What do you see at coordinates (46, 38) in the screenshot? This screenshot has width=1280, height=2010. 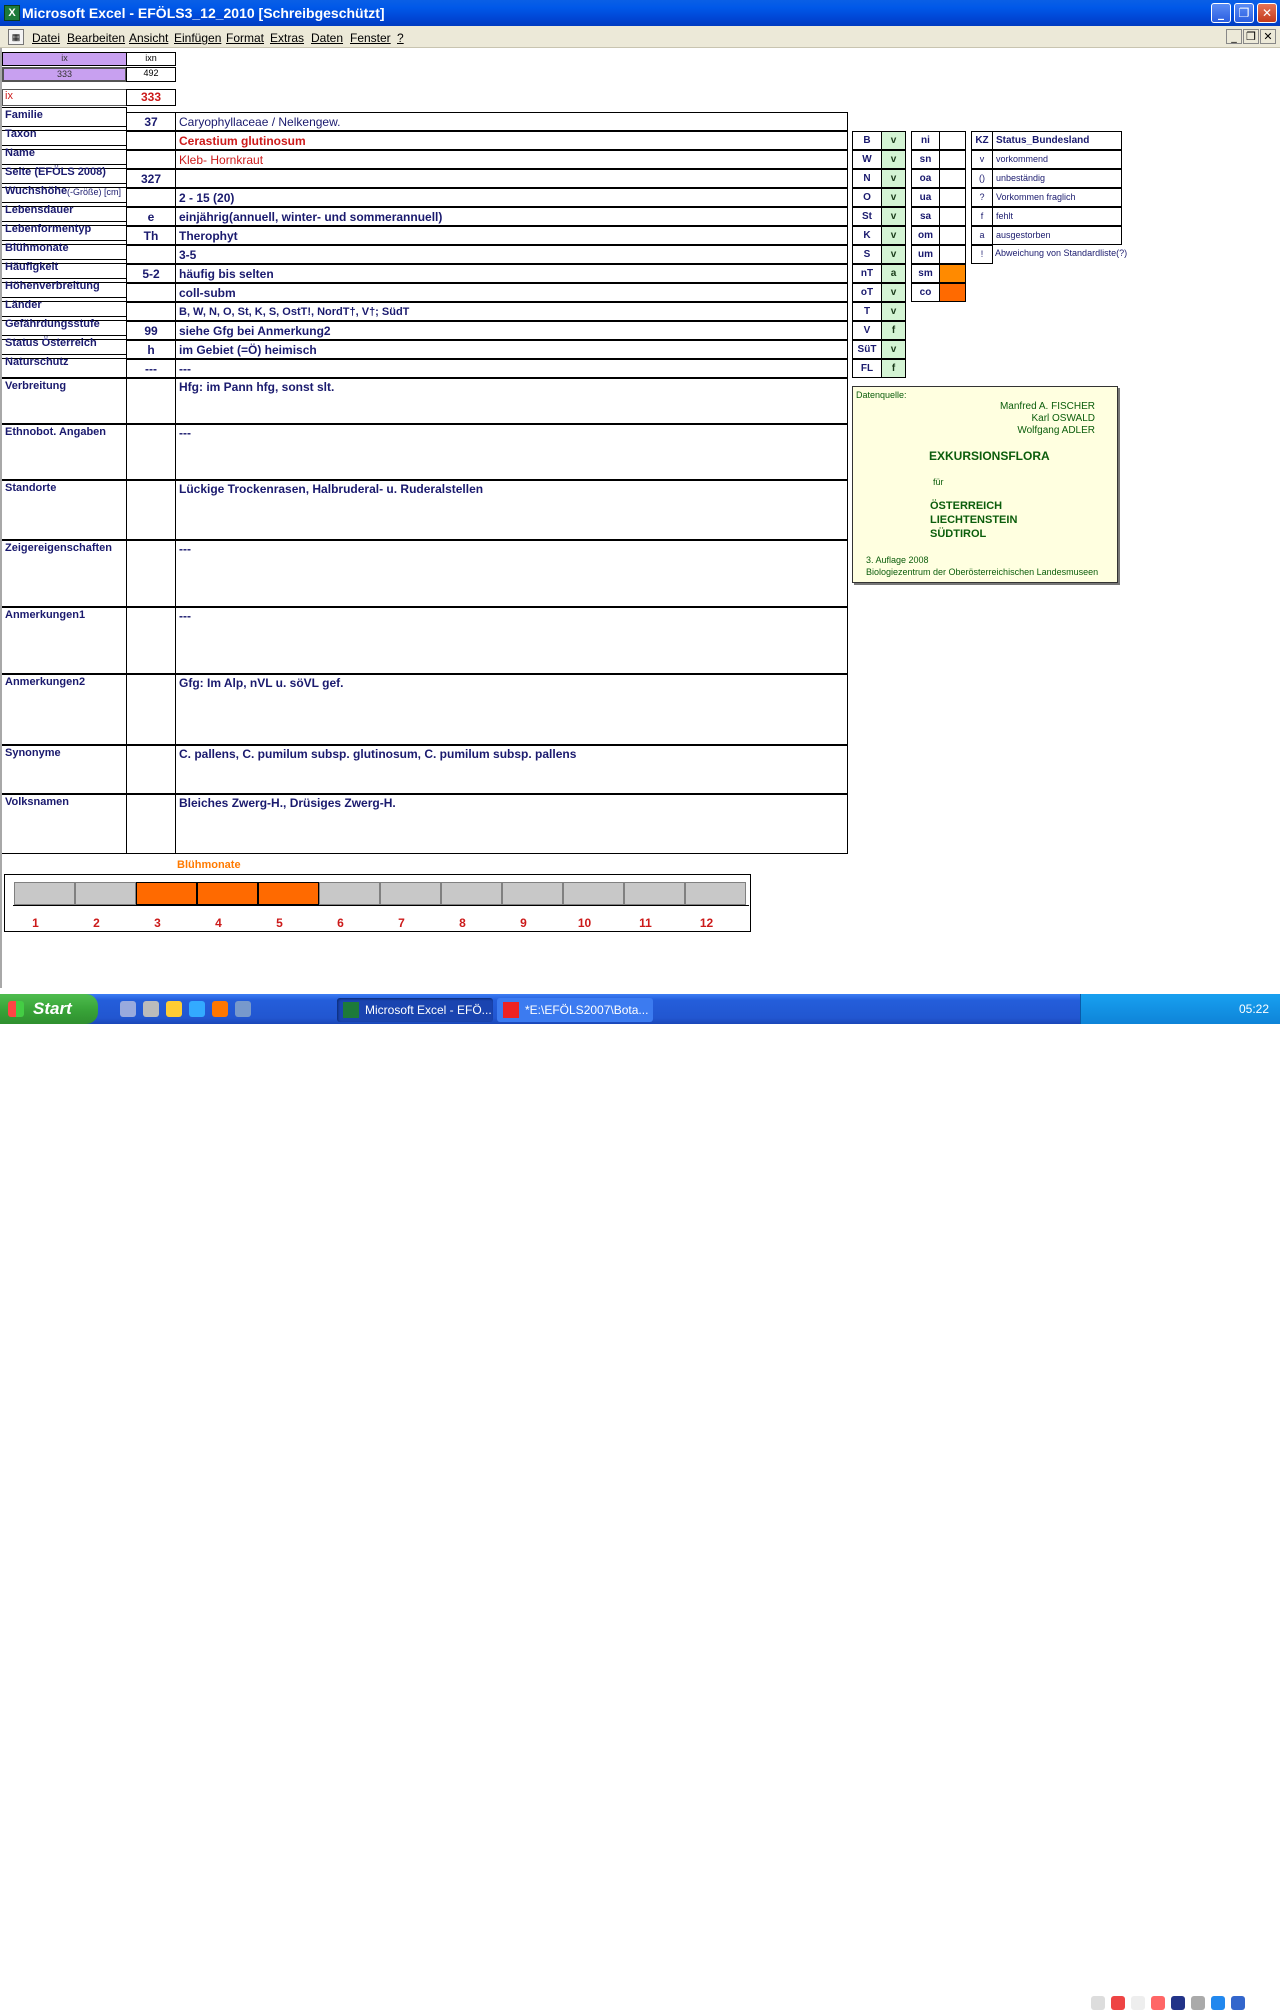 I see `menu-datei: Datei` at bounding box center [46, 38].